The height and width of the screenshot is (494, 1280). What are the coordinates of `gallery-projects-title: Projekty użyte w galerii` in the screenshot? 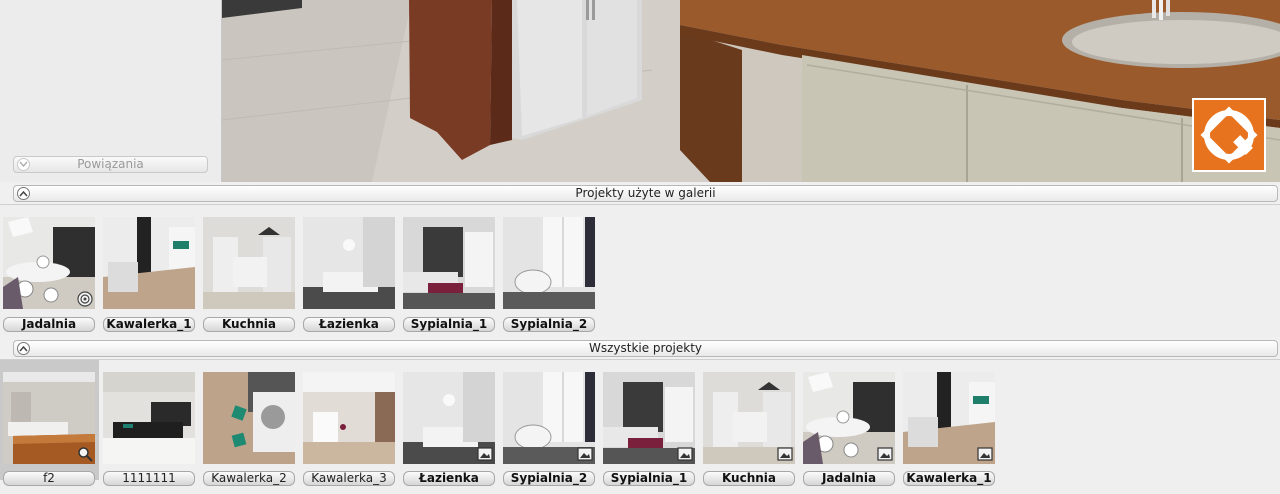 It's located at (645, 193).